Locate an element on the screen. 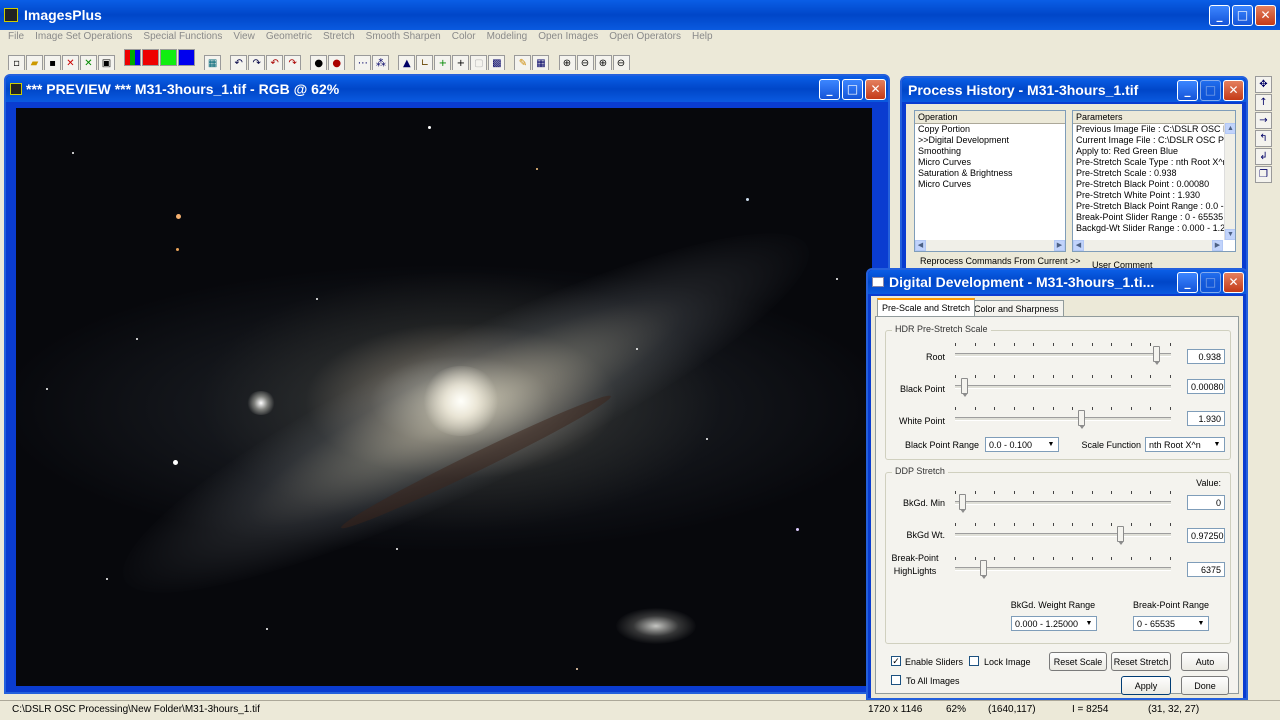 The image size is (1280, 720). break-point-value-field: 6375 is located at coordinates (1206, 569).